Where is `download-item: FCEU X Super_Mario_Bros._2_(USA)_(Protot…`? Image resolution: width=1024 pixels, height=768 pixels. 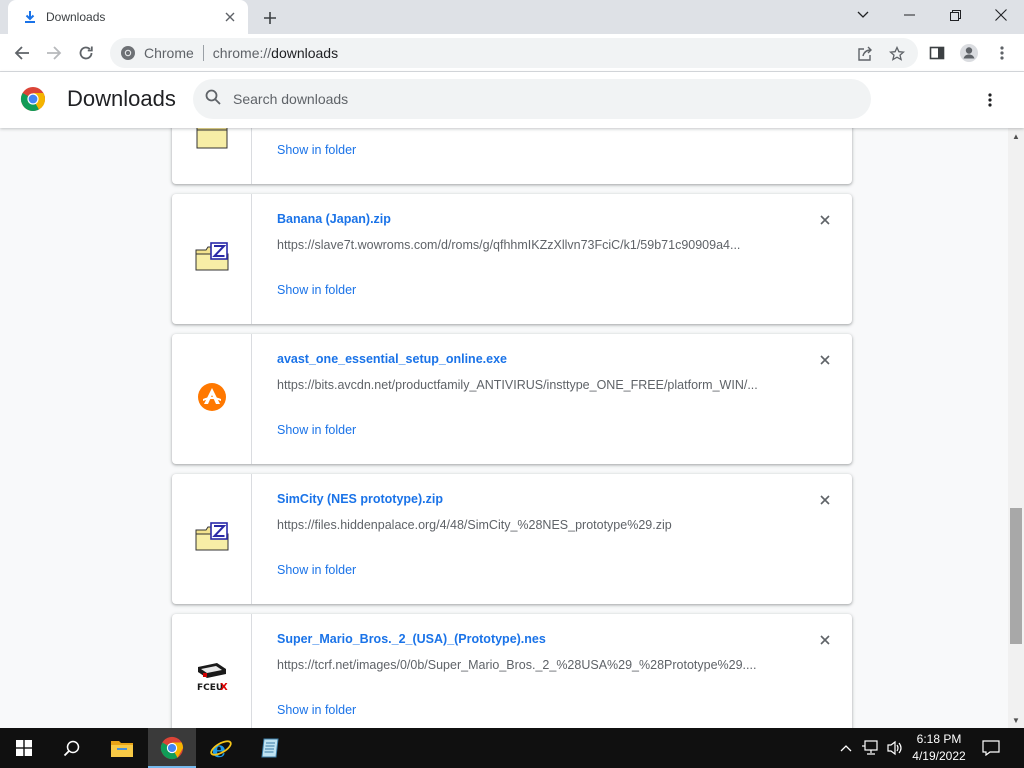 download-item: FCEU X Super_Mario_Bros._2_(USA)_(Protot… is located at coordinates (512, 671).